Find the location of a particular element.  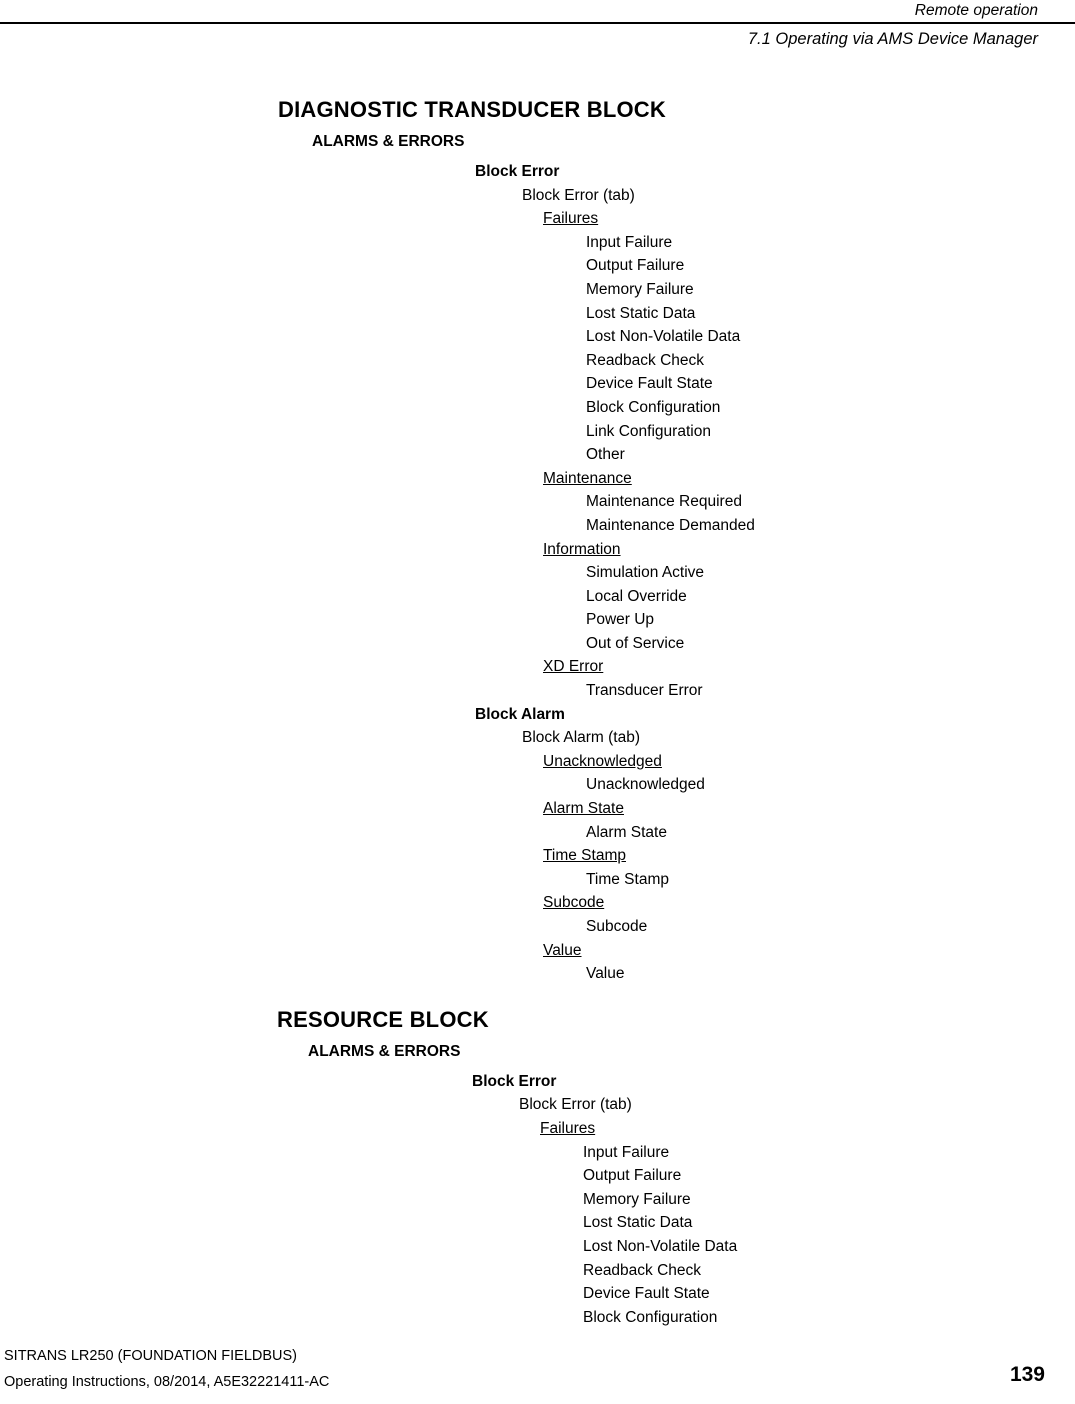

outline-item-maintenance-demanded: Maintenance Demanded is located at coordinates (670, 525).